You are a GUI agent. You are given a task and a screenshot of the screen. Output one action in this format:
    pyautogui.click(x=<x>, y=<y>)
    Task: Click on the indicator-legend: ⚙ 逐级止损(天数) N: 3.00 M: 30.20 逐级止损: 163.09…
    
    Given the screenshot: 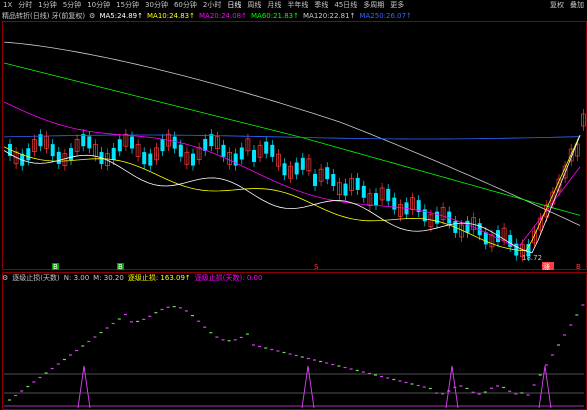 What is the action you would take?
    pyautogui.click(x=132, y=278)
    